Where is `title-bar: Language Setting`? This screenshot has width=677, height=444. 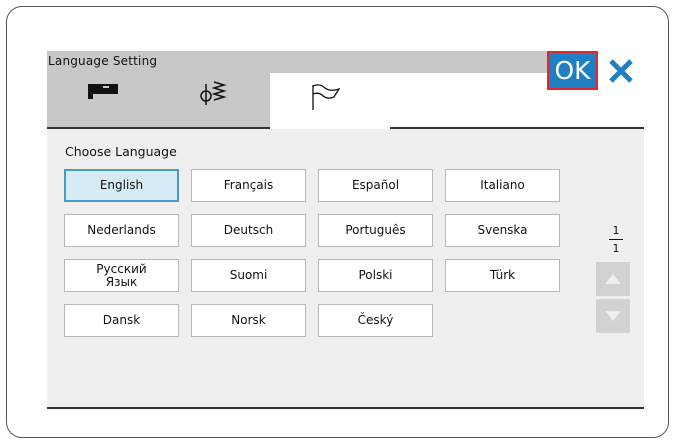
title-bar: Language Setting is located at coordinates (297, 62).